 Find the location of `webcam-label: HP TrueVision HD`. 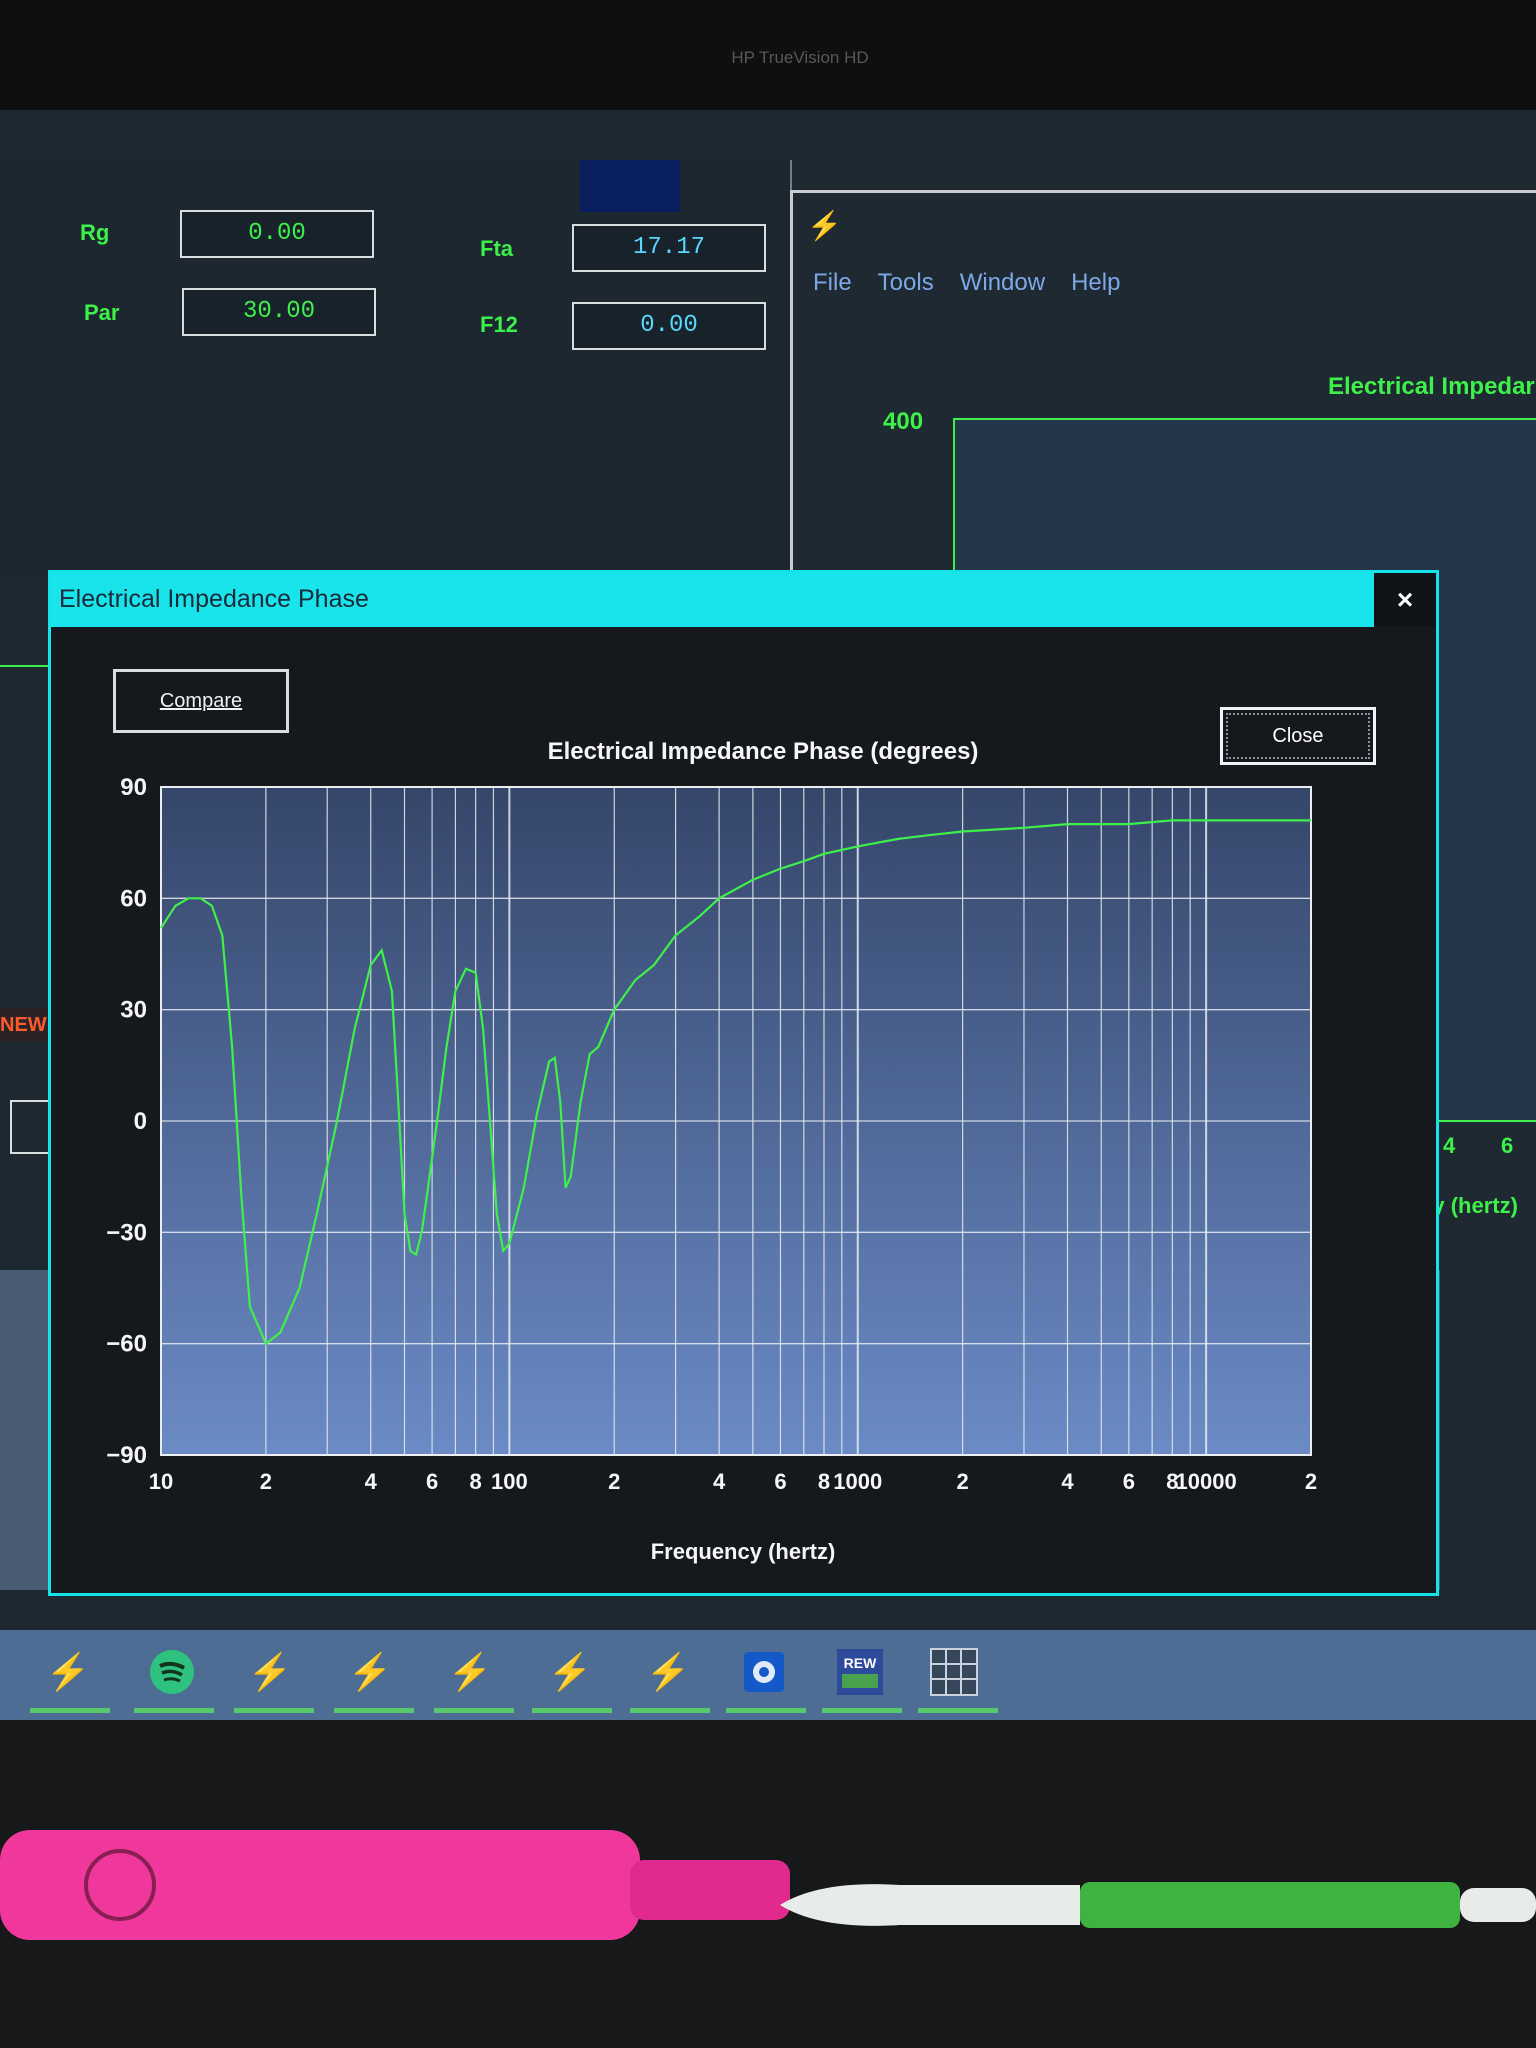

webcam-label: HP TrueVision HD is located at coordinates (800, 57).